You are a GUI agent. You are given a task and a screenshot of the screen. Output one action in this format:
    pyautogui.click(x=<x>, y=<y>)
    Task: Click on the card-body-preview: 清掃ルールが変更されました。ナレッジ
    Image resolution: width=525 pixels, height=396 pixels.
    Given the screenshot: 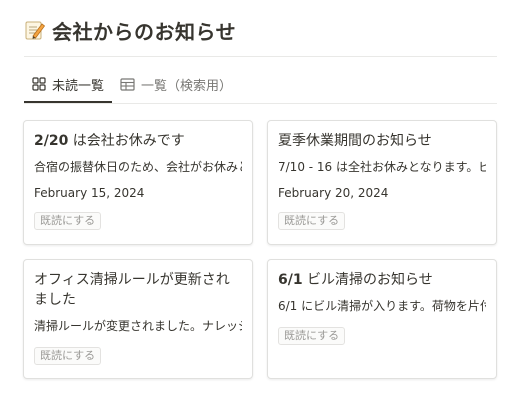 What is the action you would take?
    pyautogui.click(x=138, y=326)
    